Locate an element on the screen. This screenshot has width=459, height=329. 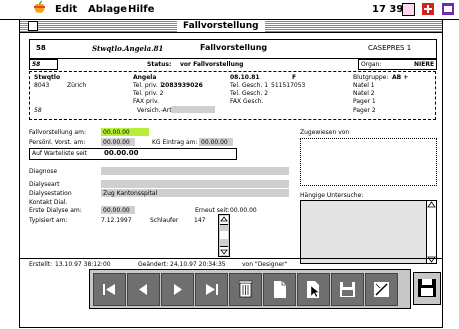
fallvorstellung-value: 00.00.00 is located at coordinates (116, 132).